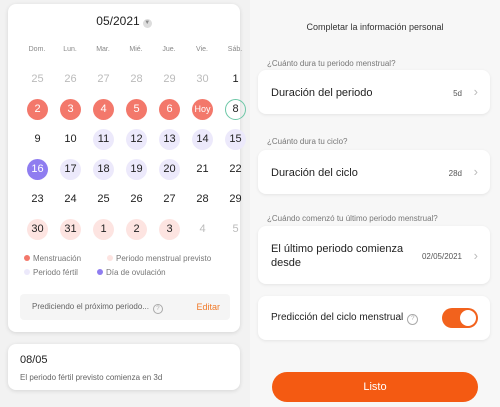 The image size is (500, 407). What do you see at coordinates (37, 169) in the screenshot?
I see `calendar-day: 16` at bounding box center [37, 169].